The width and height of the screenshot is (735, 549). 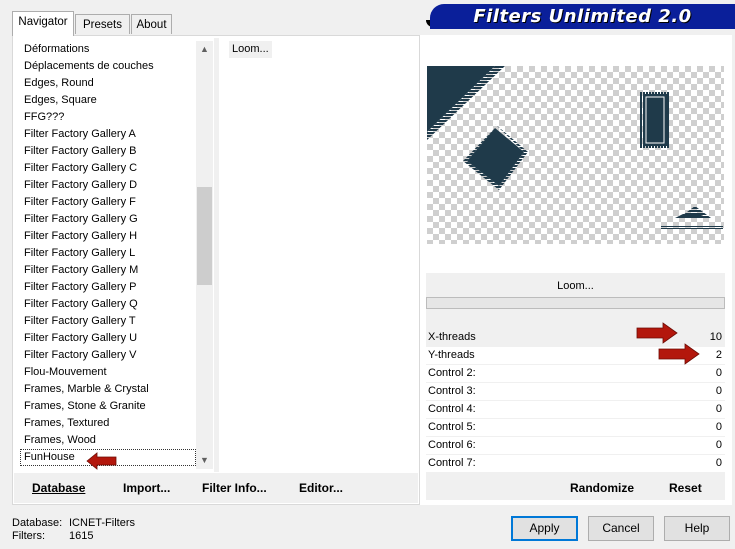 I want to click on database-button: Database, so click(x=58, y=488).